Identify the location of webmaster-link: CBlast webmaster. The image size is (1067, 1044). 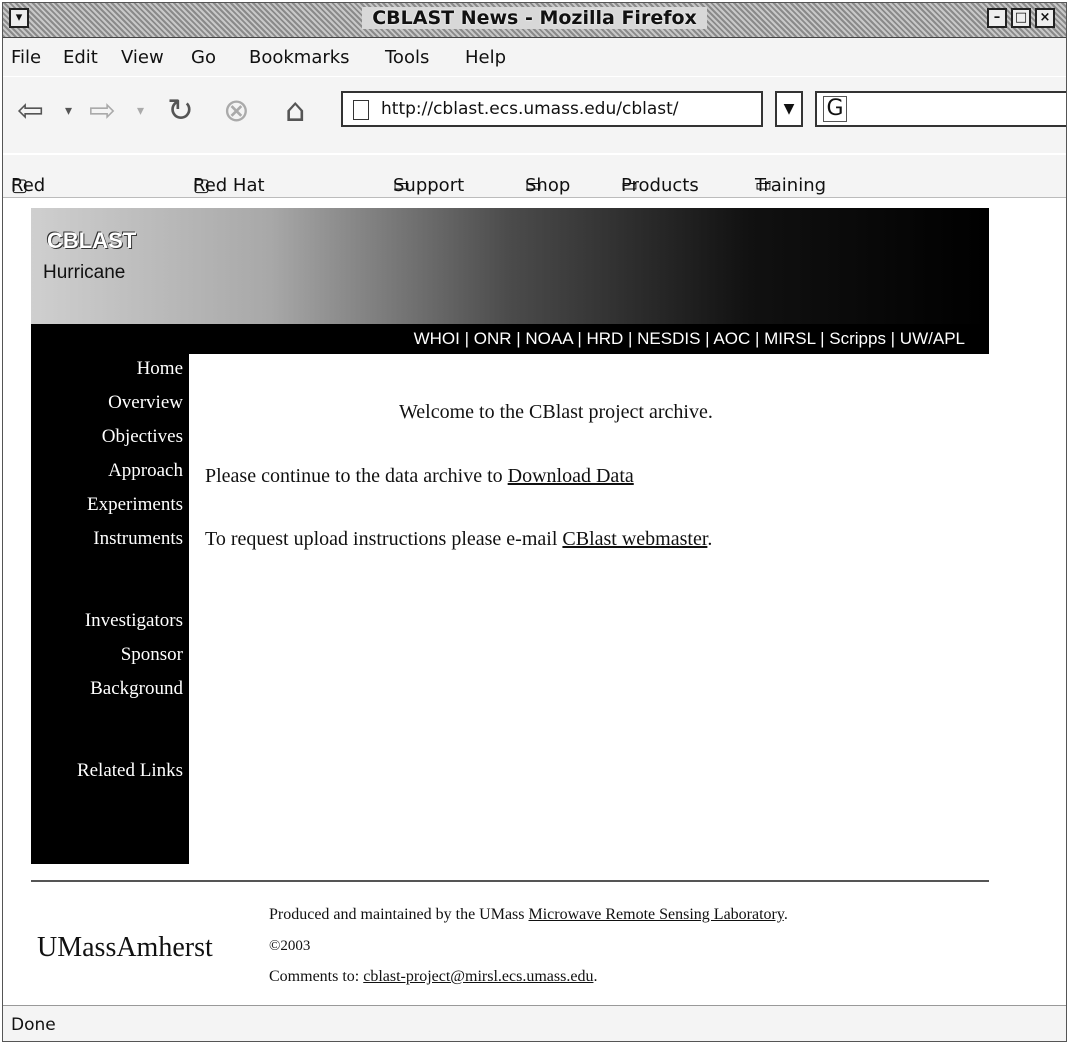
(634, 539).